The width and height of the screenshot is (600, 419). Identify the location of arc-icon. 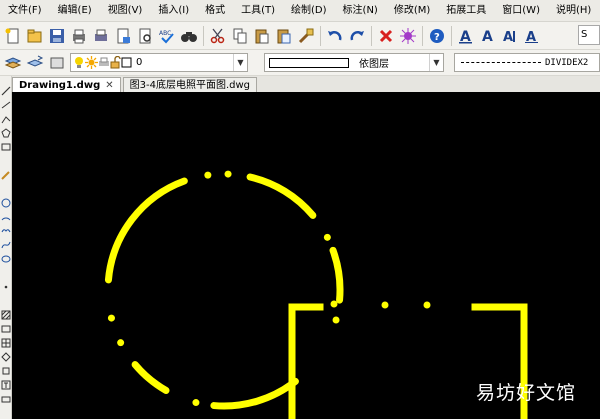
(6, 217).